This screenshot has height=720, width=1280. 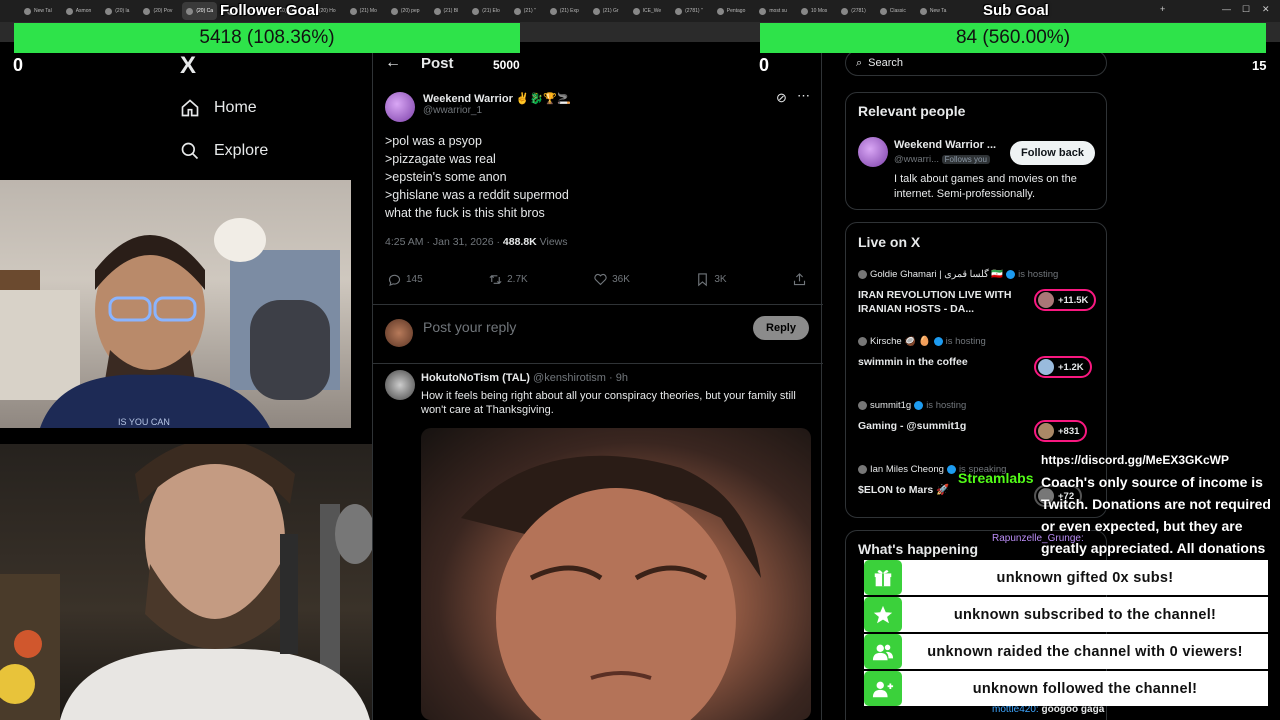 I want to click on bookmark-icon, so click(x=703, y=280).